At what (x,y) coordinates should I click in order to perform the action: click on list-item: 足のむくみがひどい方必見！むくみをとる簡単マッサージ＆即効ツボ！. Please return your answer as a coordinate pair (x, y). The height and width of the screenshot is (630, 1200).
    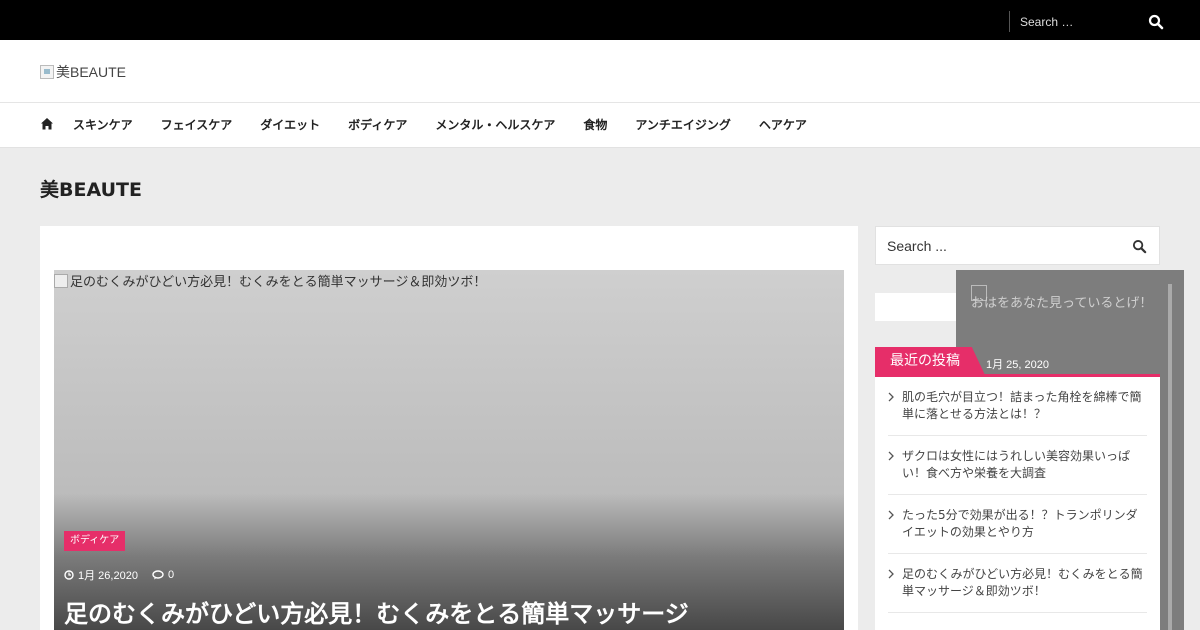
    Looking at the image, I should click on (1017, 583).